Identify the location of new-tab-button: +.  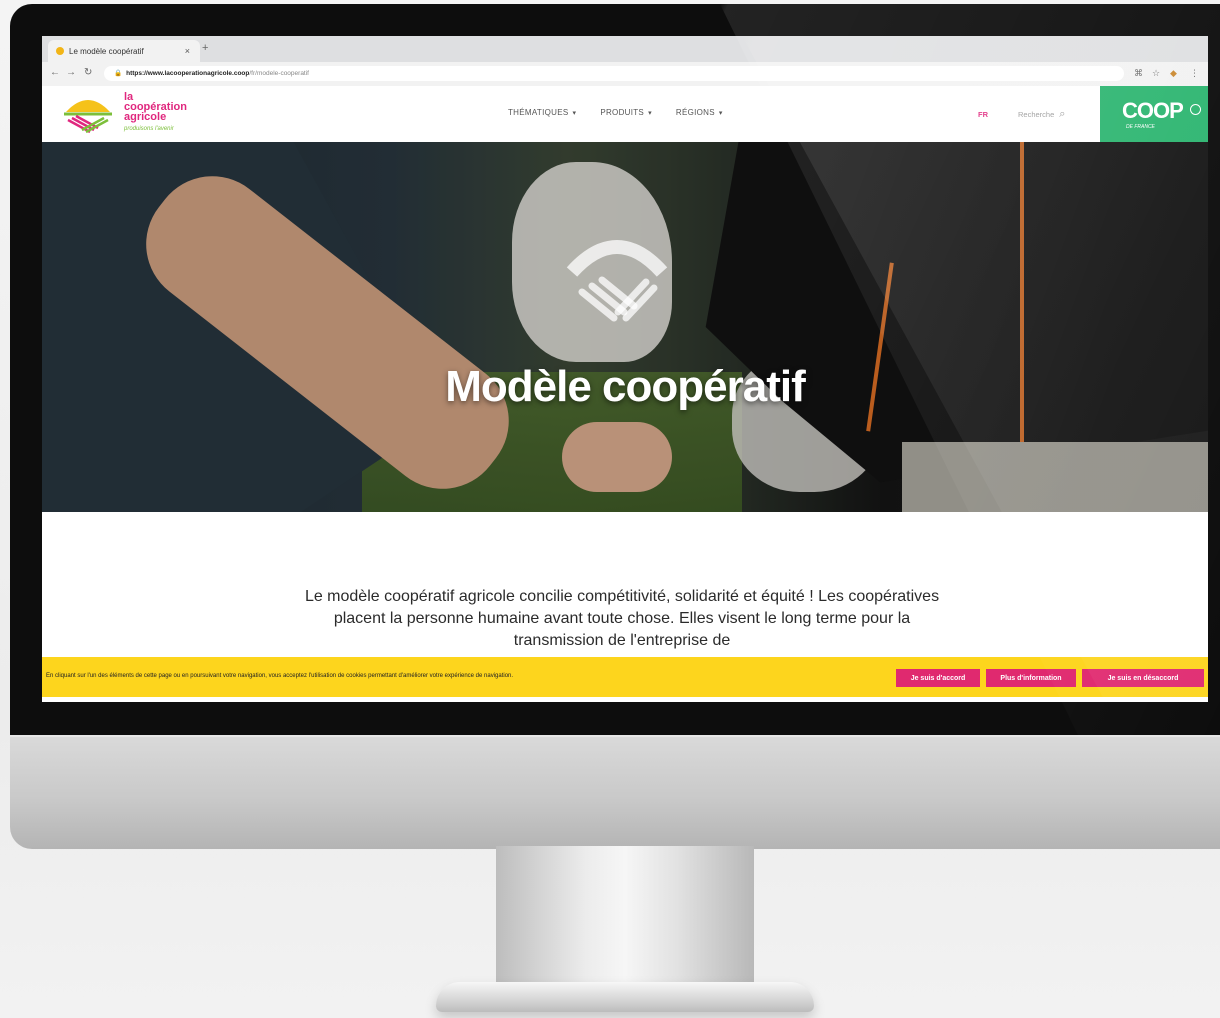
(205, 48).